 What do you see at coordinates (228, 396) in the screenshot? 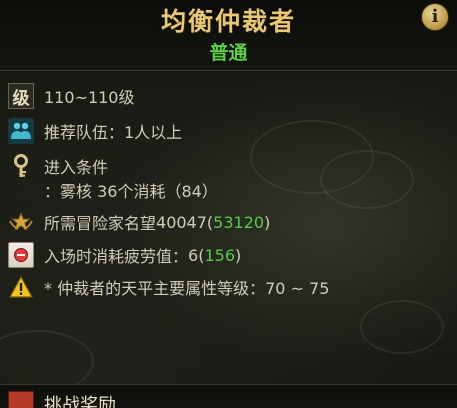
I see `reward-section: 挑战奖励` at bounding box center [228, 396].